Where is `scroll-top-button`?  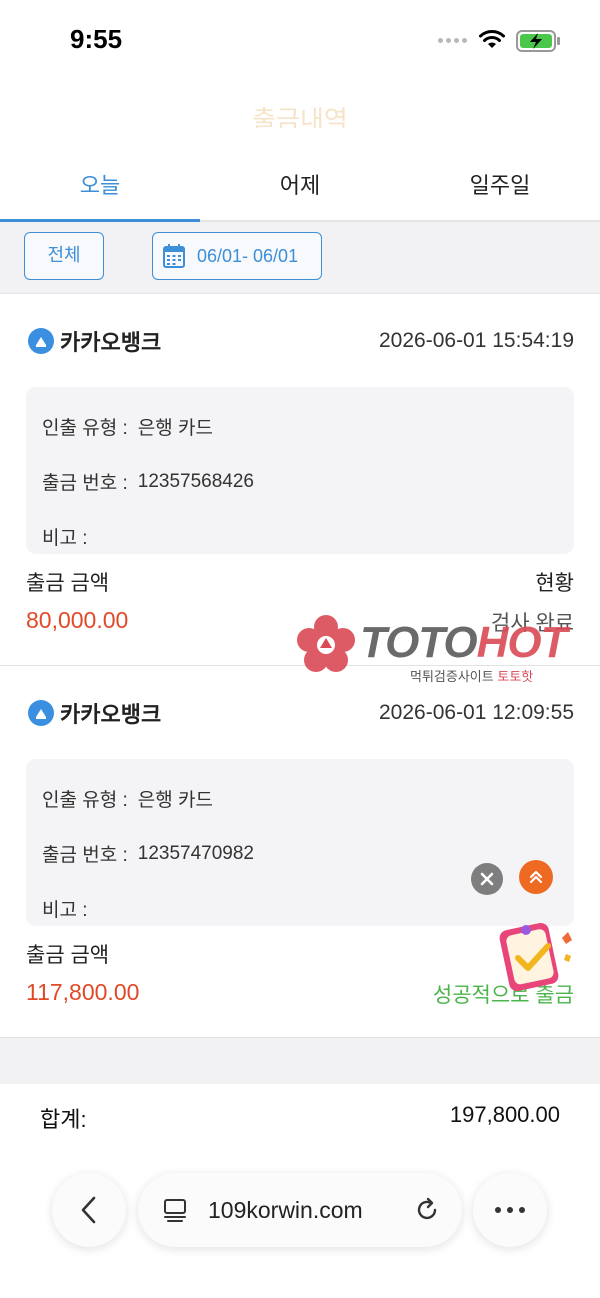
scroll-top-button is located at coordinates (536, 877).